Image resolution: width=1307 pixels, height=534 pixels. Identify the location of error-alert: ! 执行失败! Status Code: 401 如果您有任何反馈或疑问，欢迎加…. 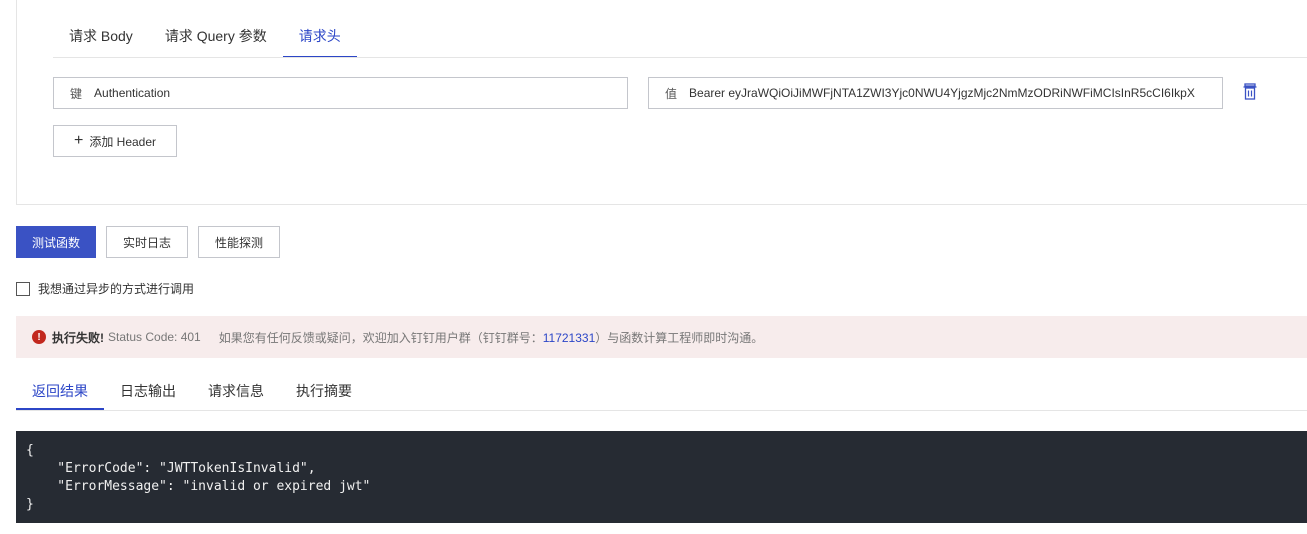
(661, 337).